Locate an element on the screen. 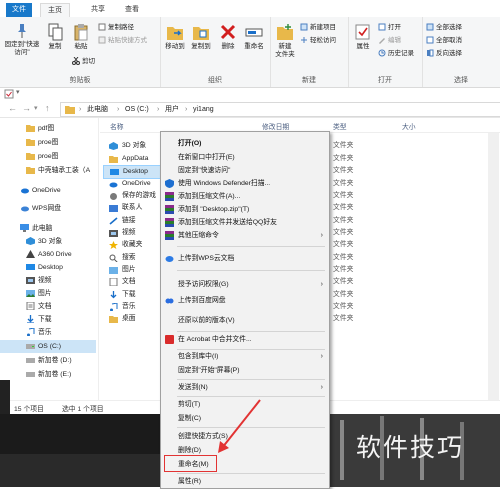  recent-chevron-icon: ▾ is located at coordinates (36, 108).